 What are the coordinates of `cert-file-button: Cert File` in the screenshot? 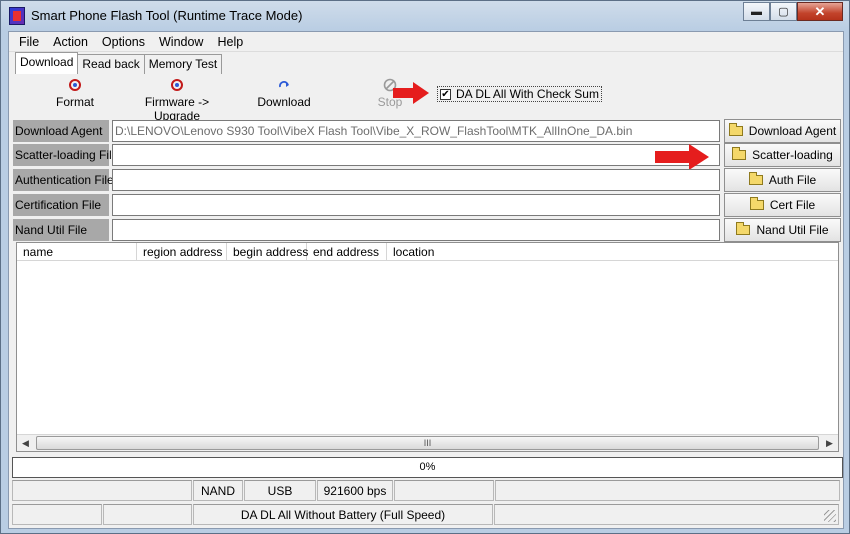 It's located at (782, 205).